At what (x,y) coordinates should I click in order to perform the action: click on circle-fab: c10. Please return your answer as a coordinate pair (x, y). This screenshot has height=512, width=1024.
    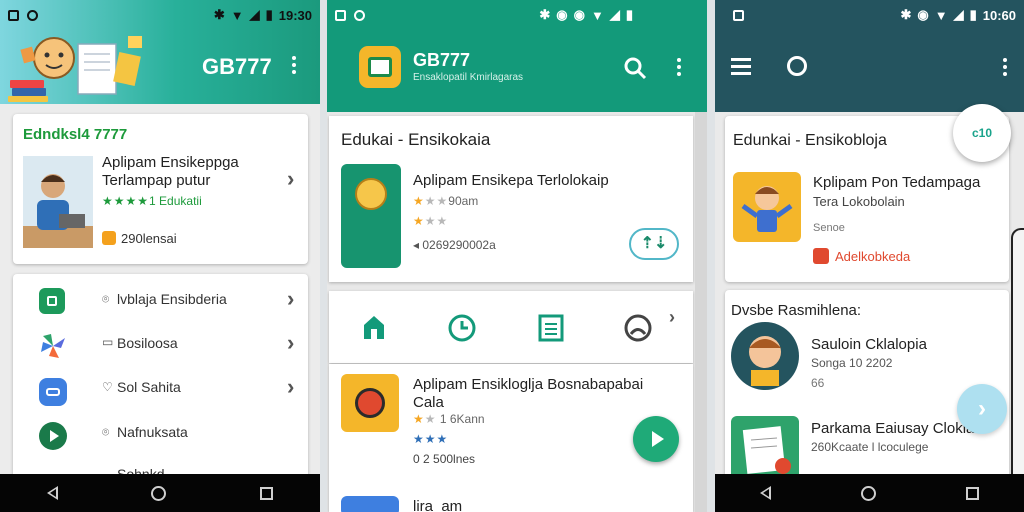
    Looking at the image, I should click on (982, 133).